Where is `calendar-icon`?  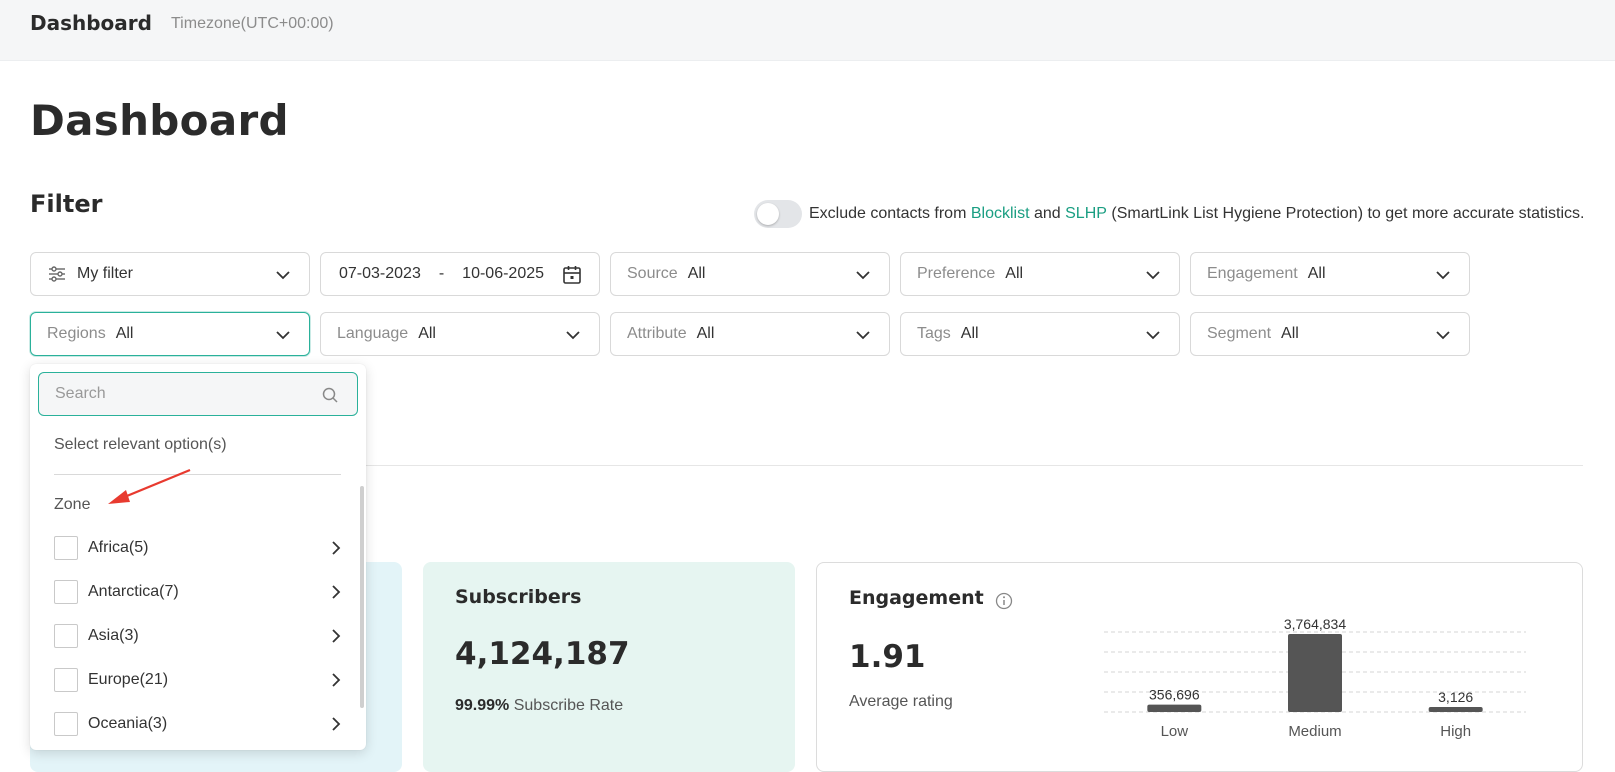
calendar-icon is located at coordinates (572, 275).